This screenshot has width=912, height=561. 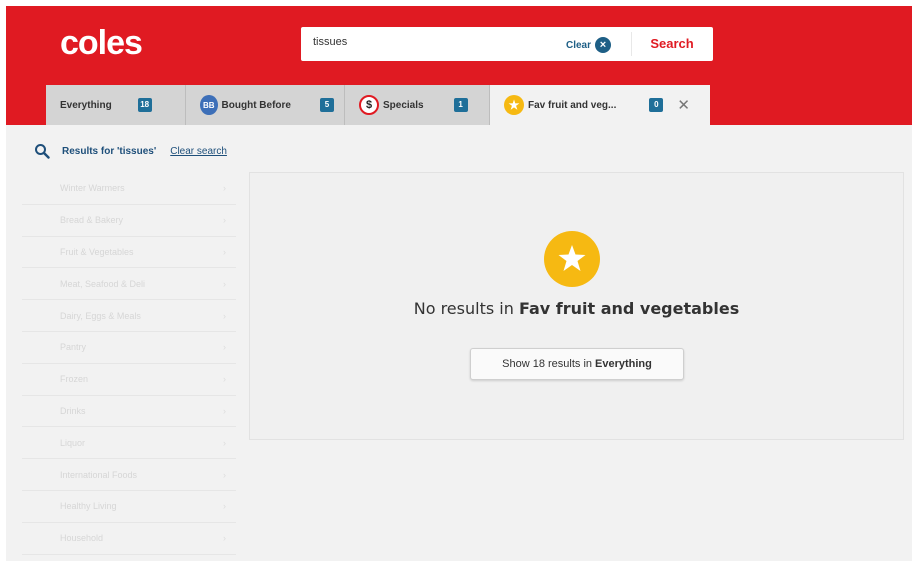 I want to click on sidebar-category: Dairy, Eggs & Meals ›, so click(x=129, y=316).